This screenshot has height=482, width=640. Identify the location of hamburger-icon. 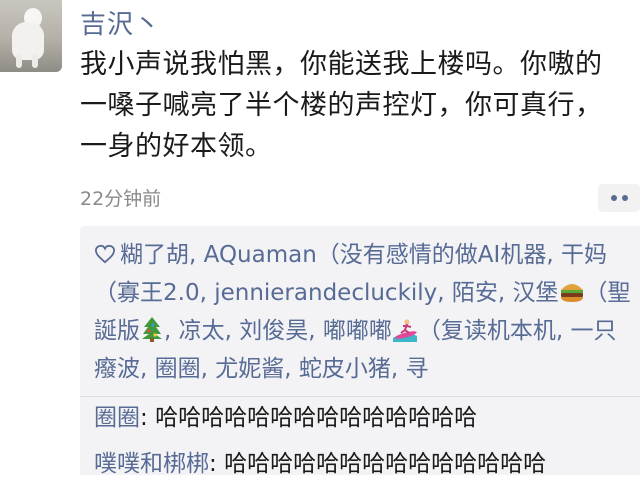
(571, 293).